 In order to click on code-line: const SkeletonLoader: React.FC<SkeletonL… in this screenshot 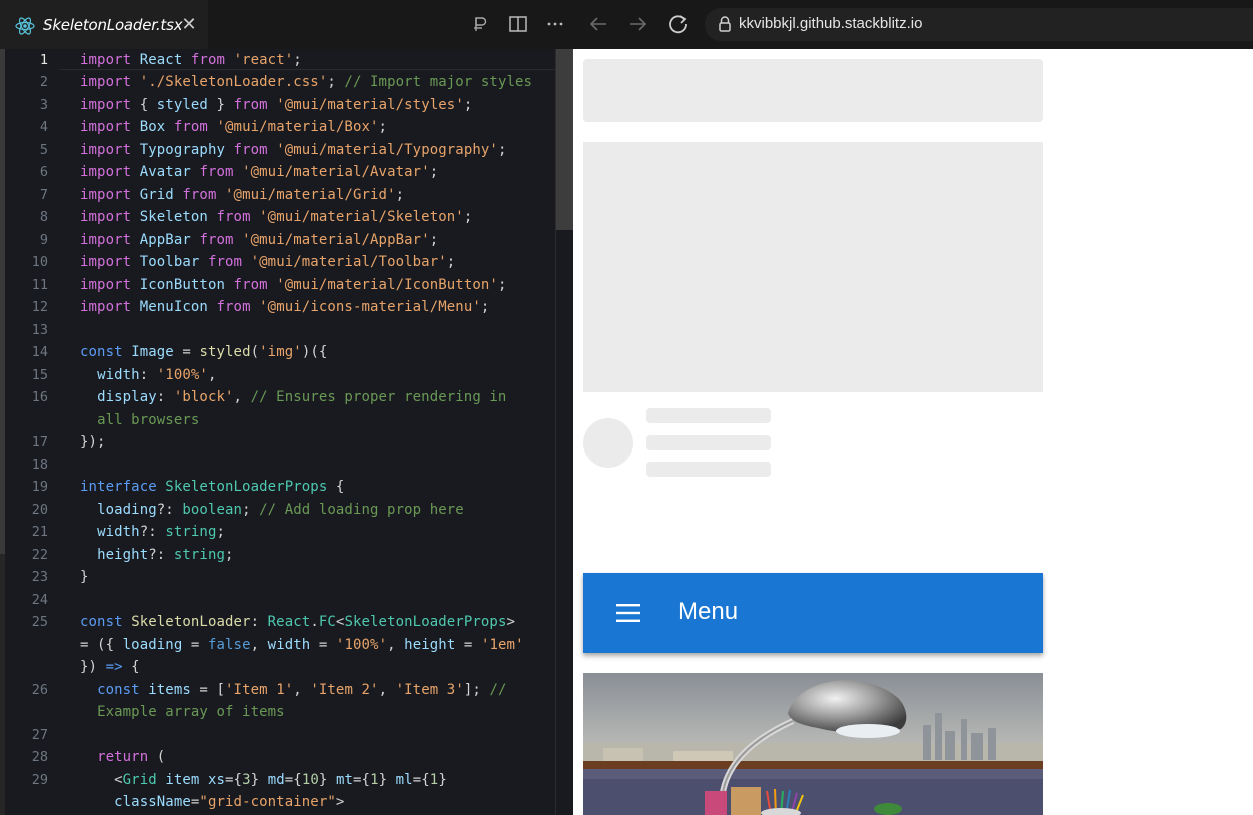, I will do `click(297, 622)`.